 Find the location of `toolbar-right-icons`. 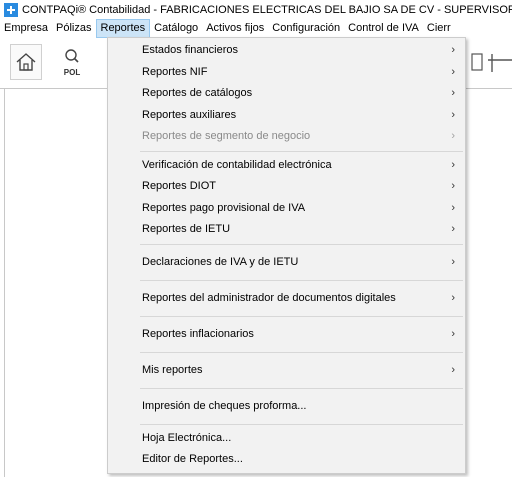

toolbar-right-icons is located at coordinates (489, 63).